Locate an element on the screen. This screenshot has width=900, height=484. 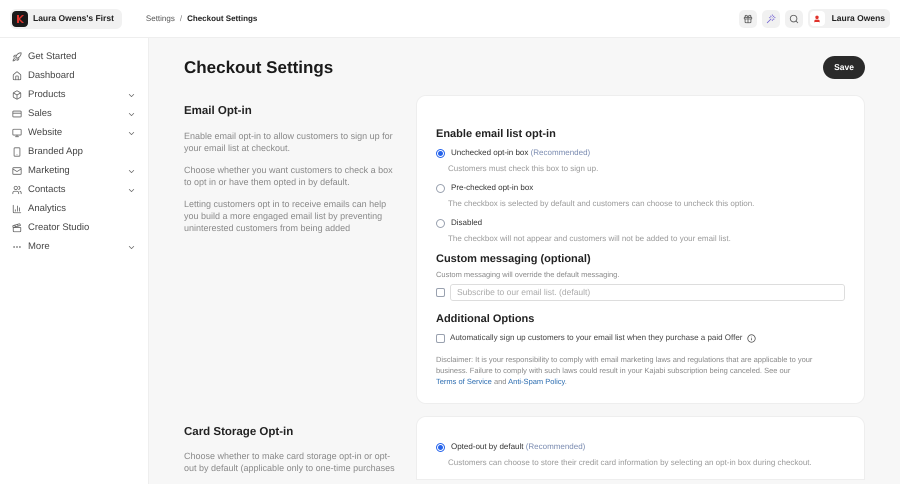
card-icon is located at coordinates (17, 114).